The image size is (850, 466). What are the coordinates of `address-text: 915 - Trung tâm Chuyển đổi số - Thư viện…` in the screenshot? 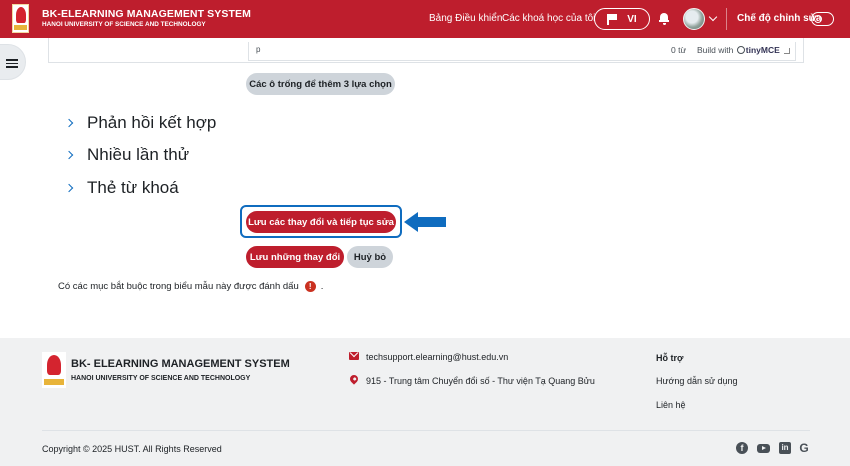 It's located at (480, 381).